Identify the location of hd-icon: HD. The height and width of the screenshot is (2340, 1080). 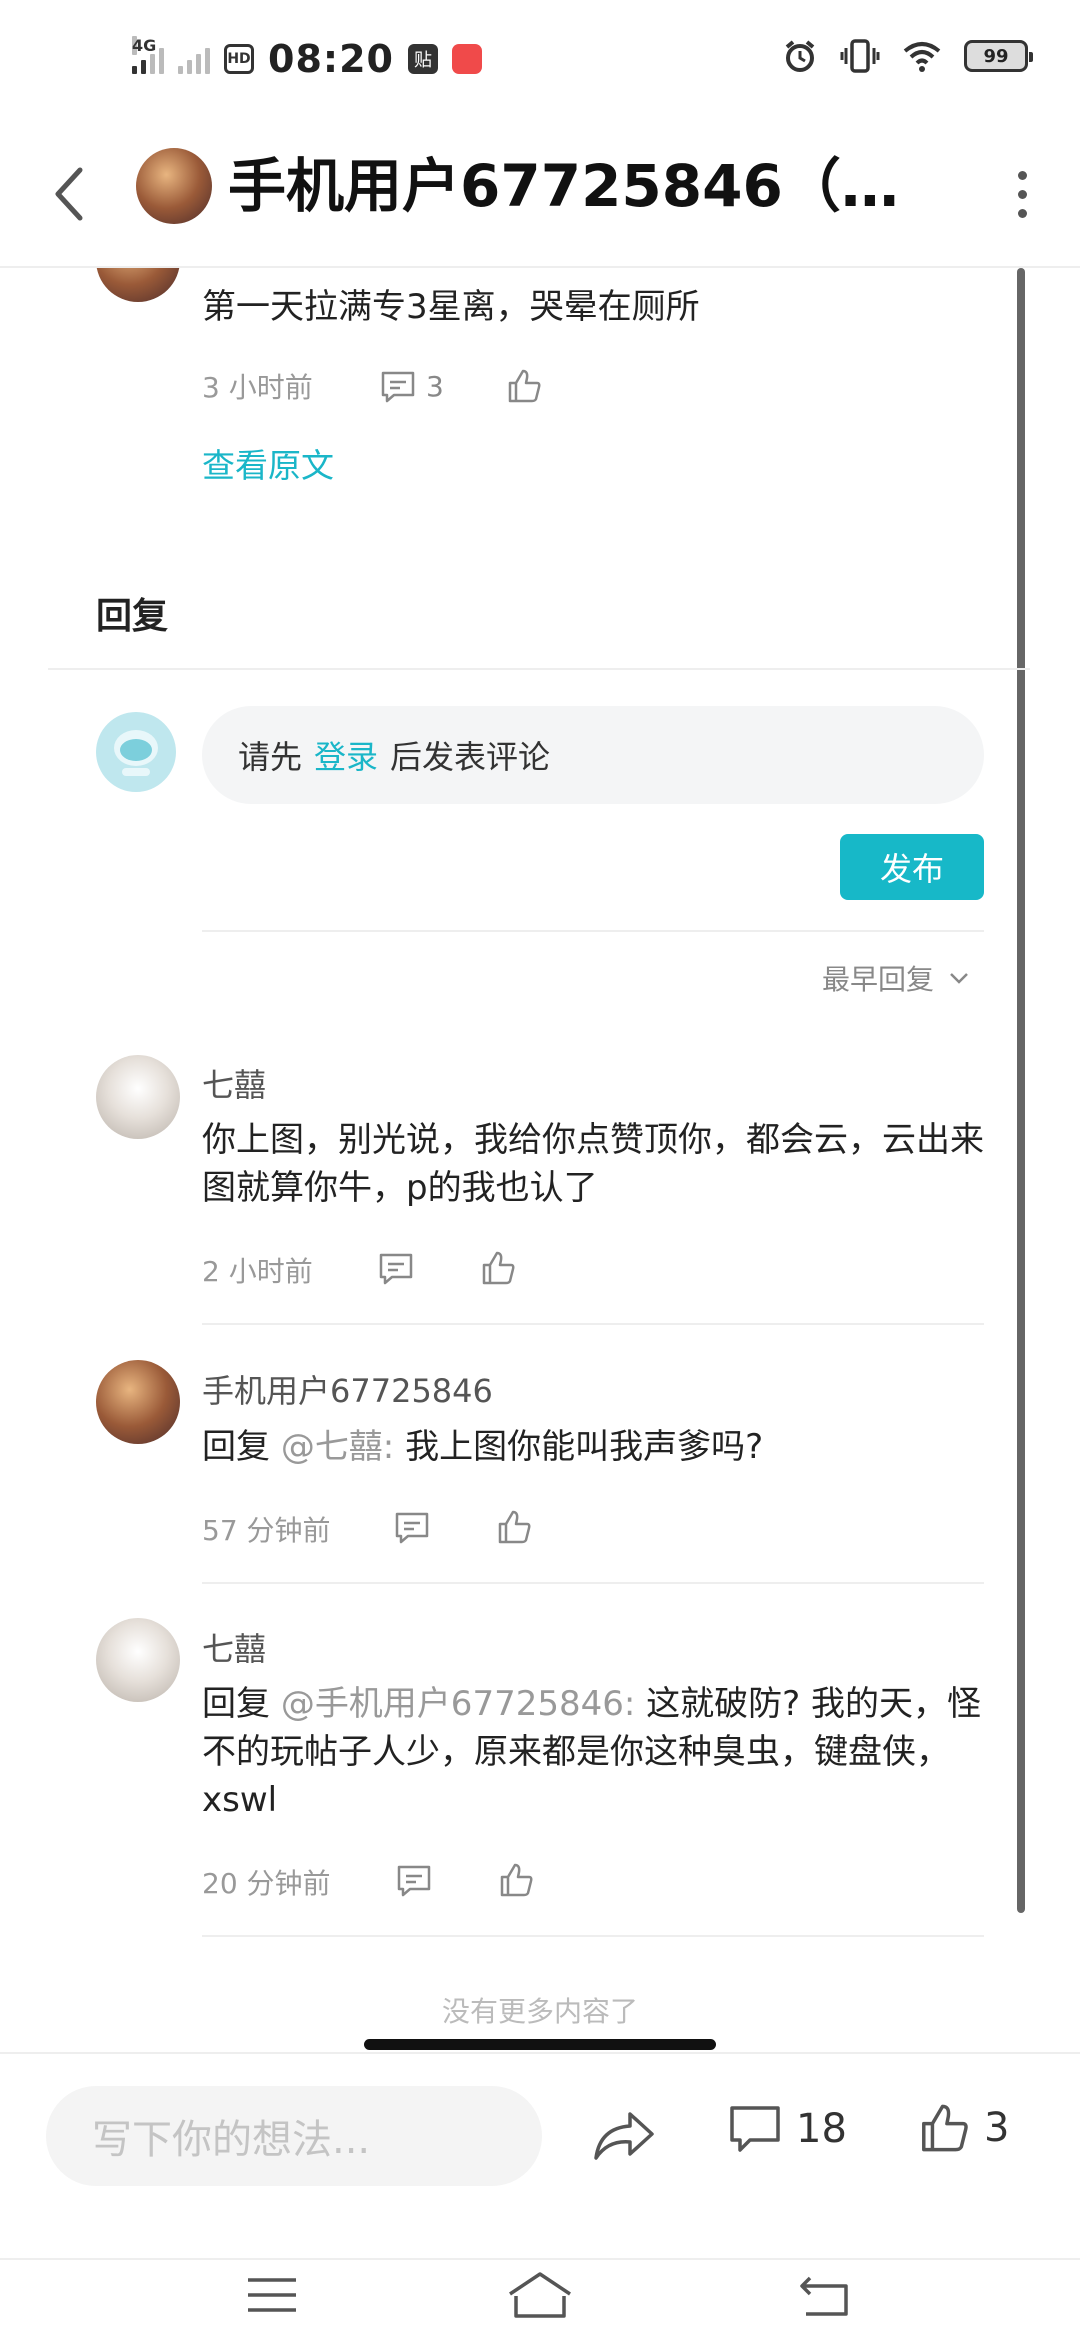
(239, 59).